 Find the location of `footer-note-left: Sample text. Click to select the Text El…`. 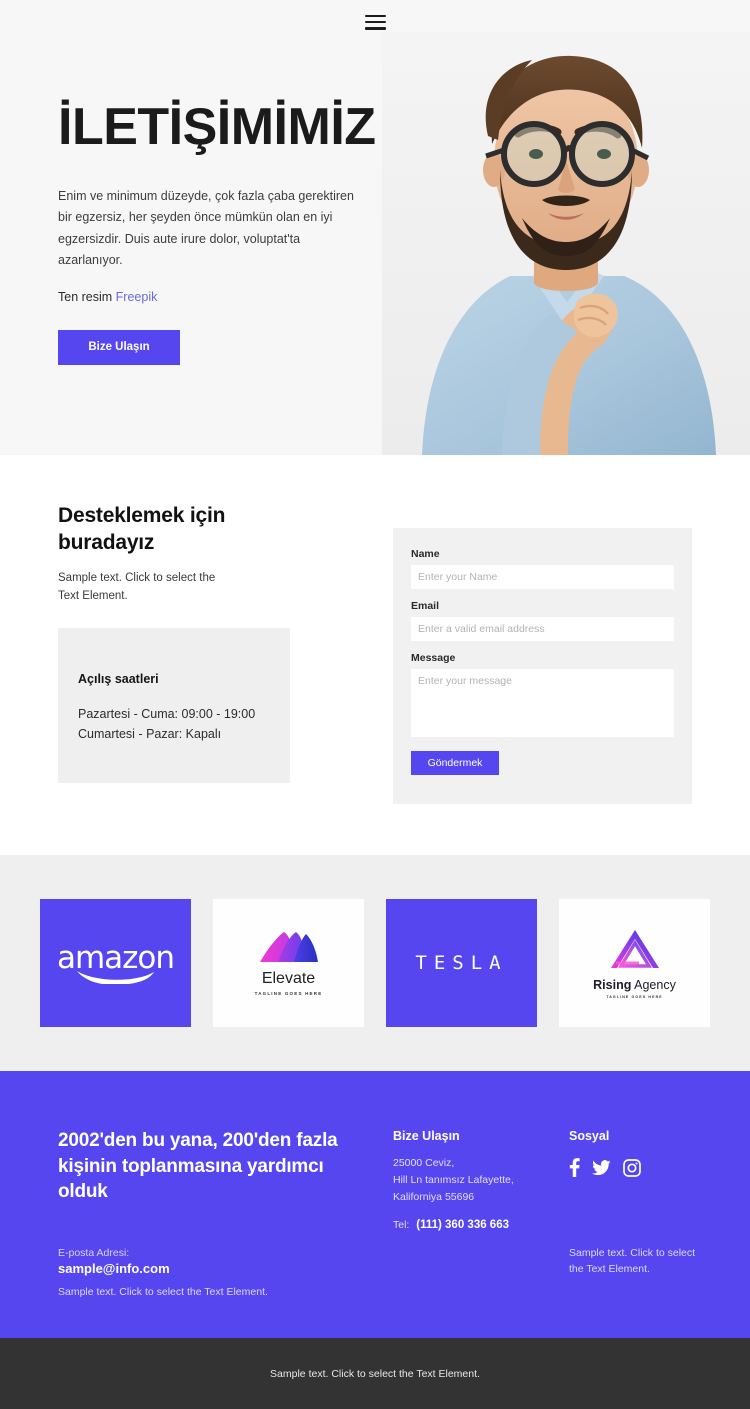

footer-note-left: Sample text. Click to select the Text El… is located at coordinates (163, 1292).